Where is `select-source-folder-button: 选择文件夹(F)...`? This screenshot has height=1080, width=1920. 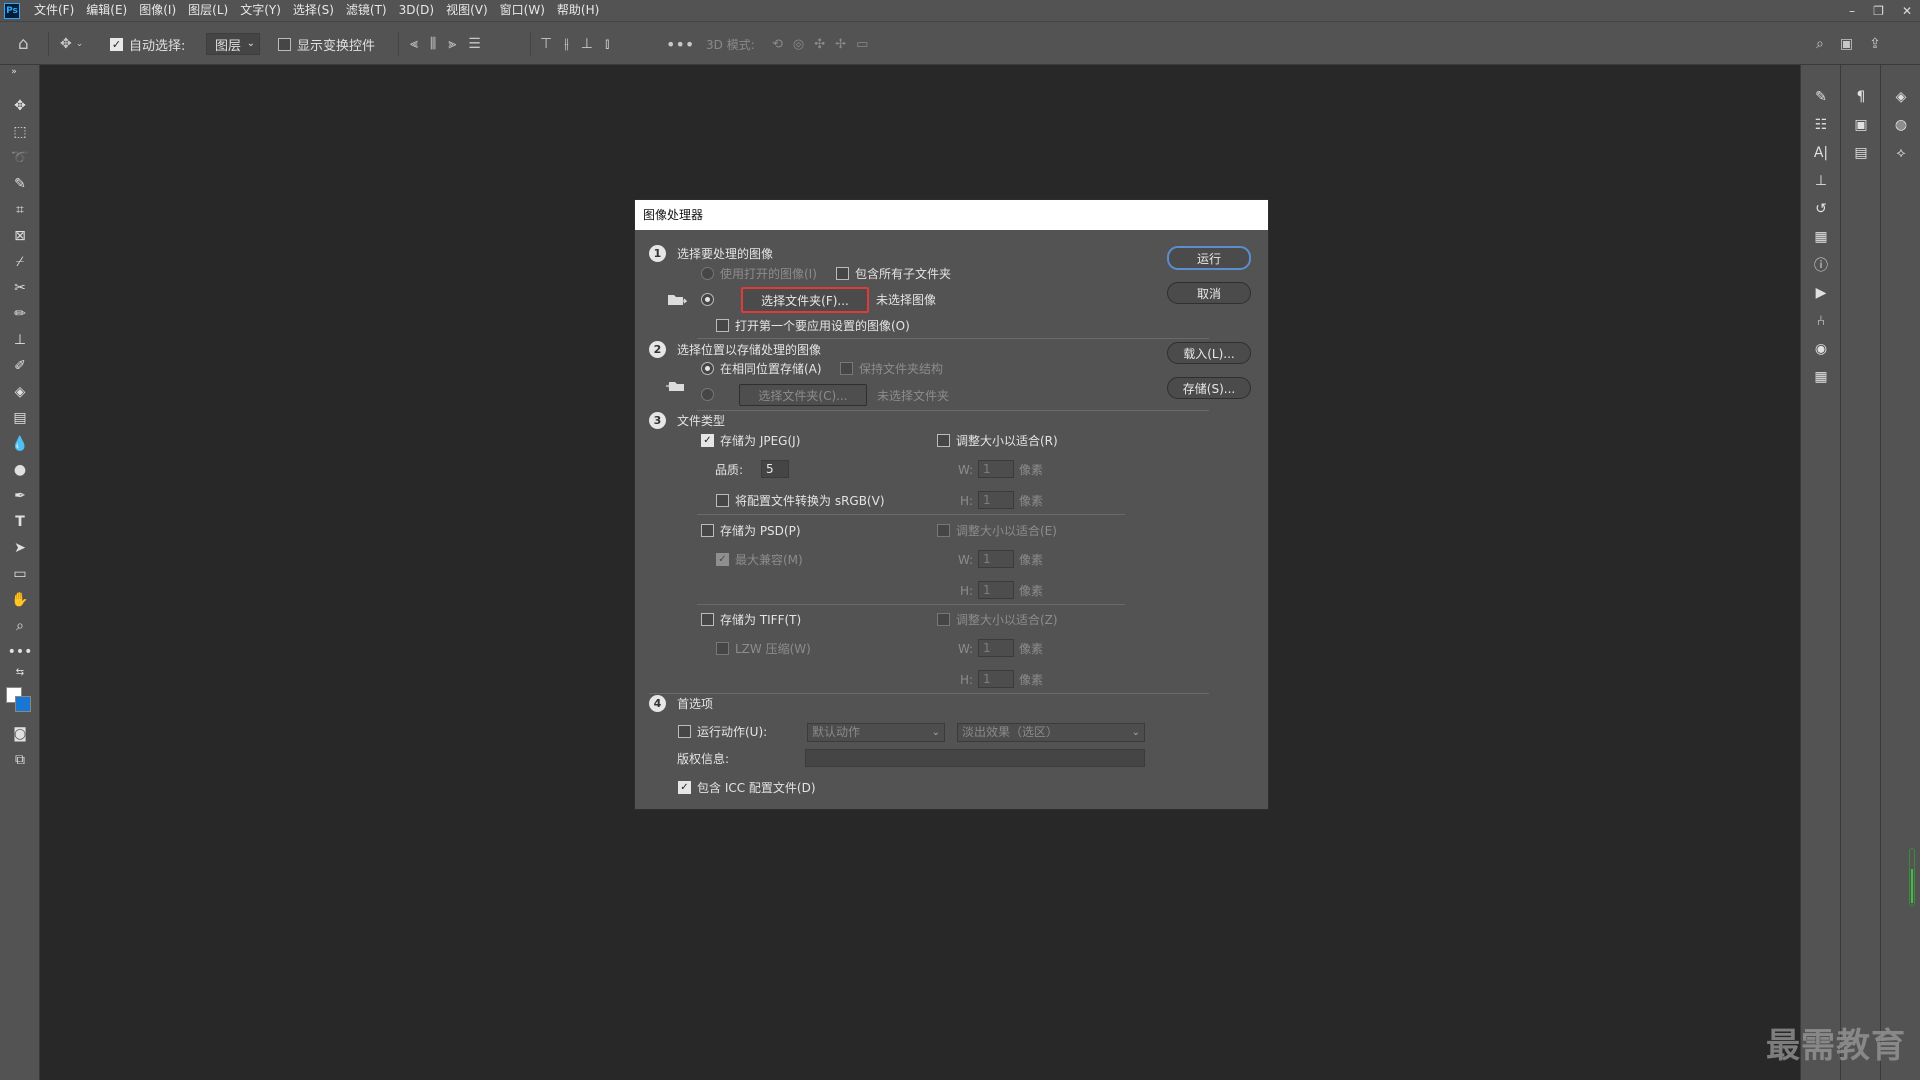 select-source-folder-button: 选择文件夹(F)... is located at coordinates (805, 300).